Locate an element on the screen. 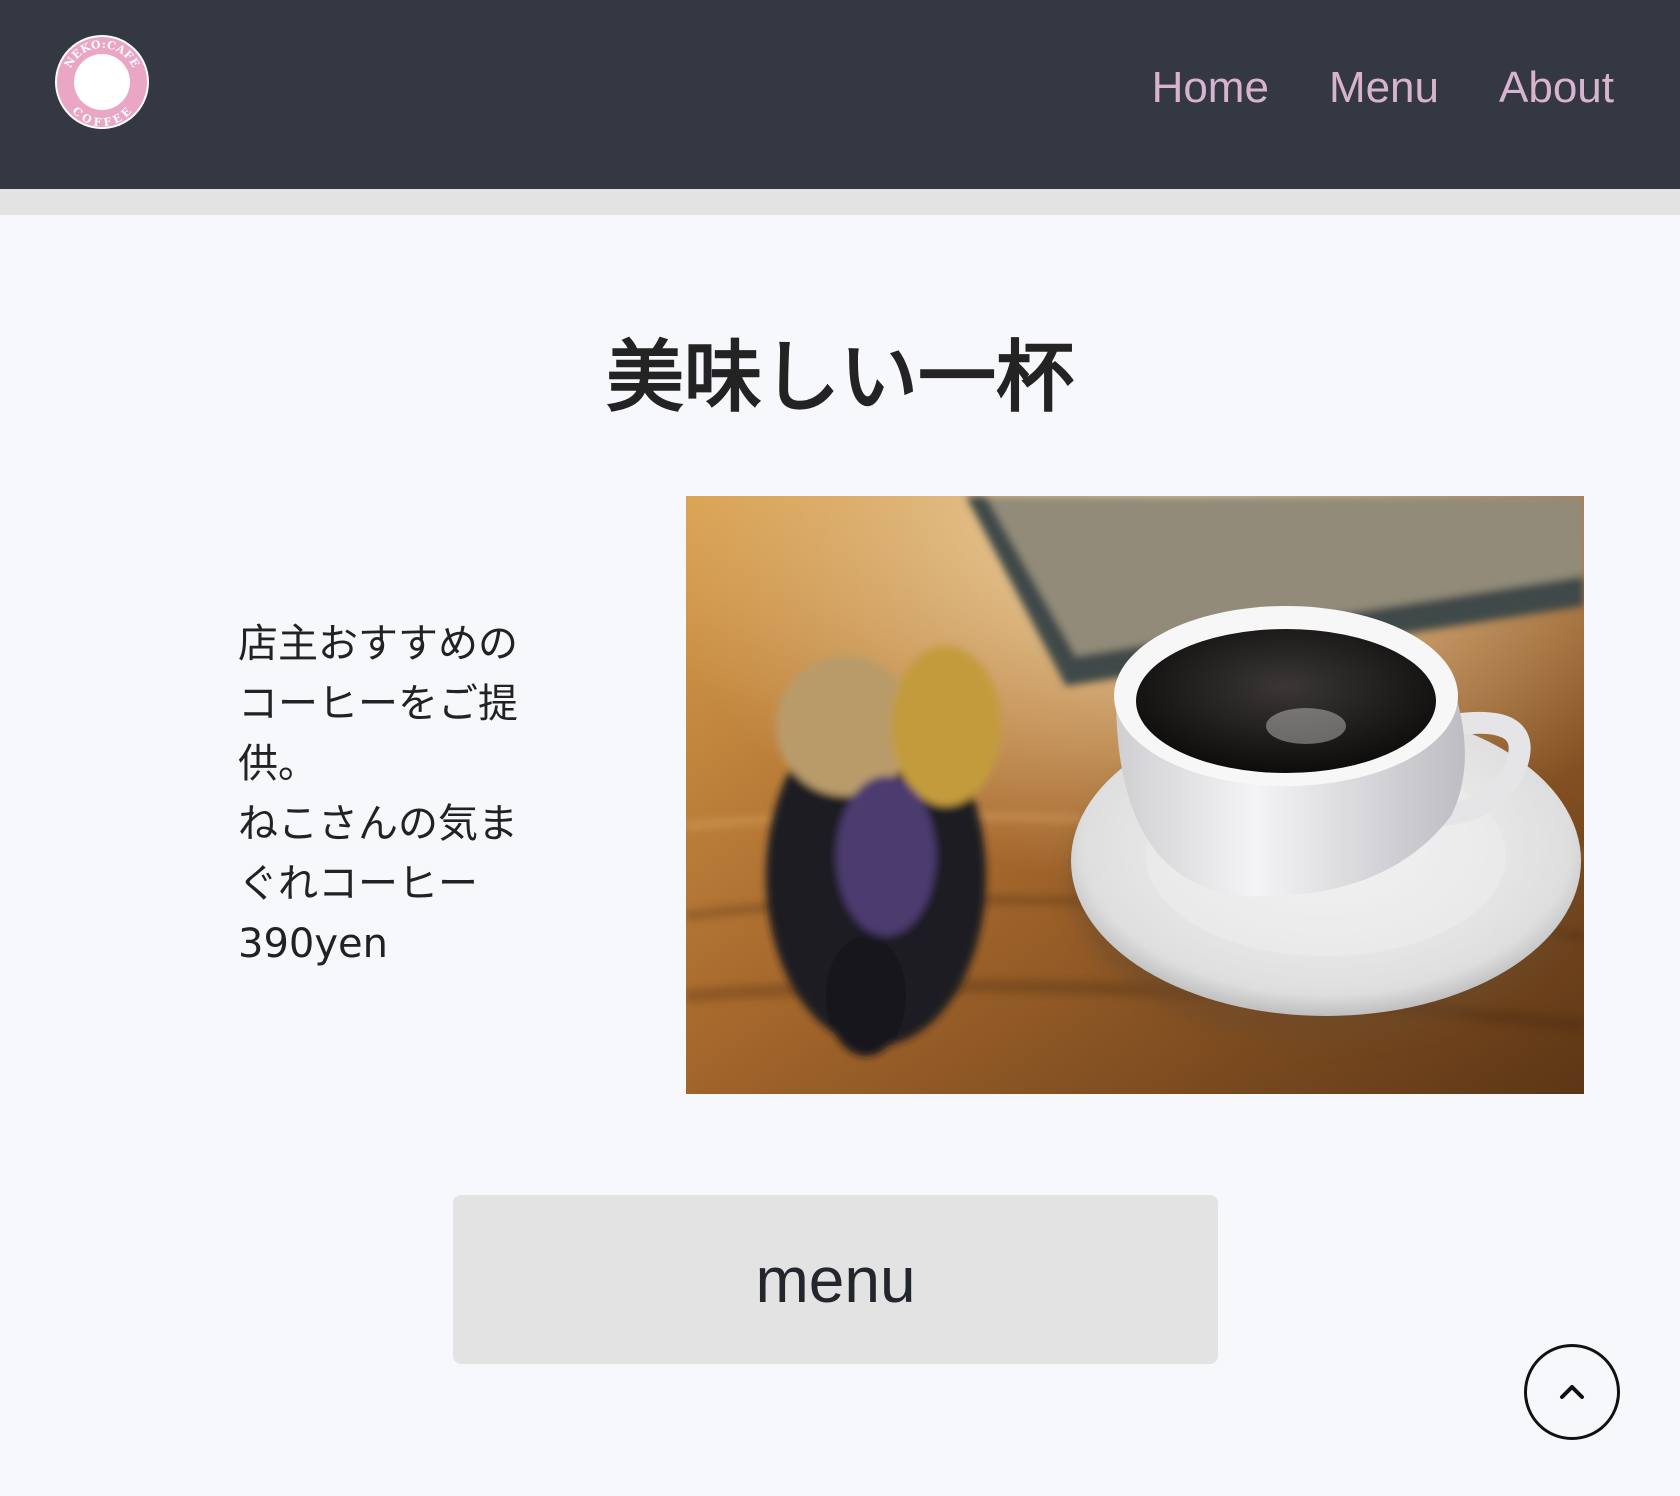 This screenshot has height=1496, width=1680. site-header: NEKO:CAFE COFFEE Home Menu About is located at coordinates (840, 94).